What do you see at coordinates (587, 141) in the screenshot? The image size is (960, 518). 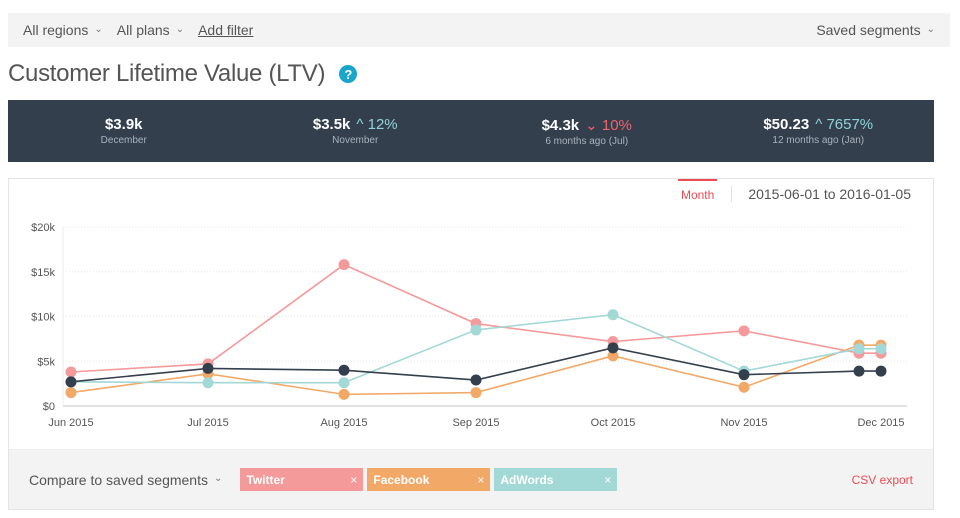 I see `stat-label: 6 months ago (Jul)` at bounding box center [587, 141].